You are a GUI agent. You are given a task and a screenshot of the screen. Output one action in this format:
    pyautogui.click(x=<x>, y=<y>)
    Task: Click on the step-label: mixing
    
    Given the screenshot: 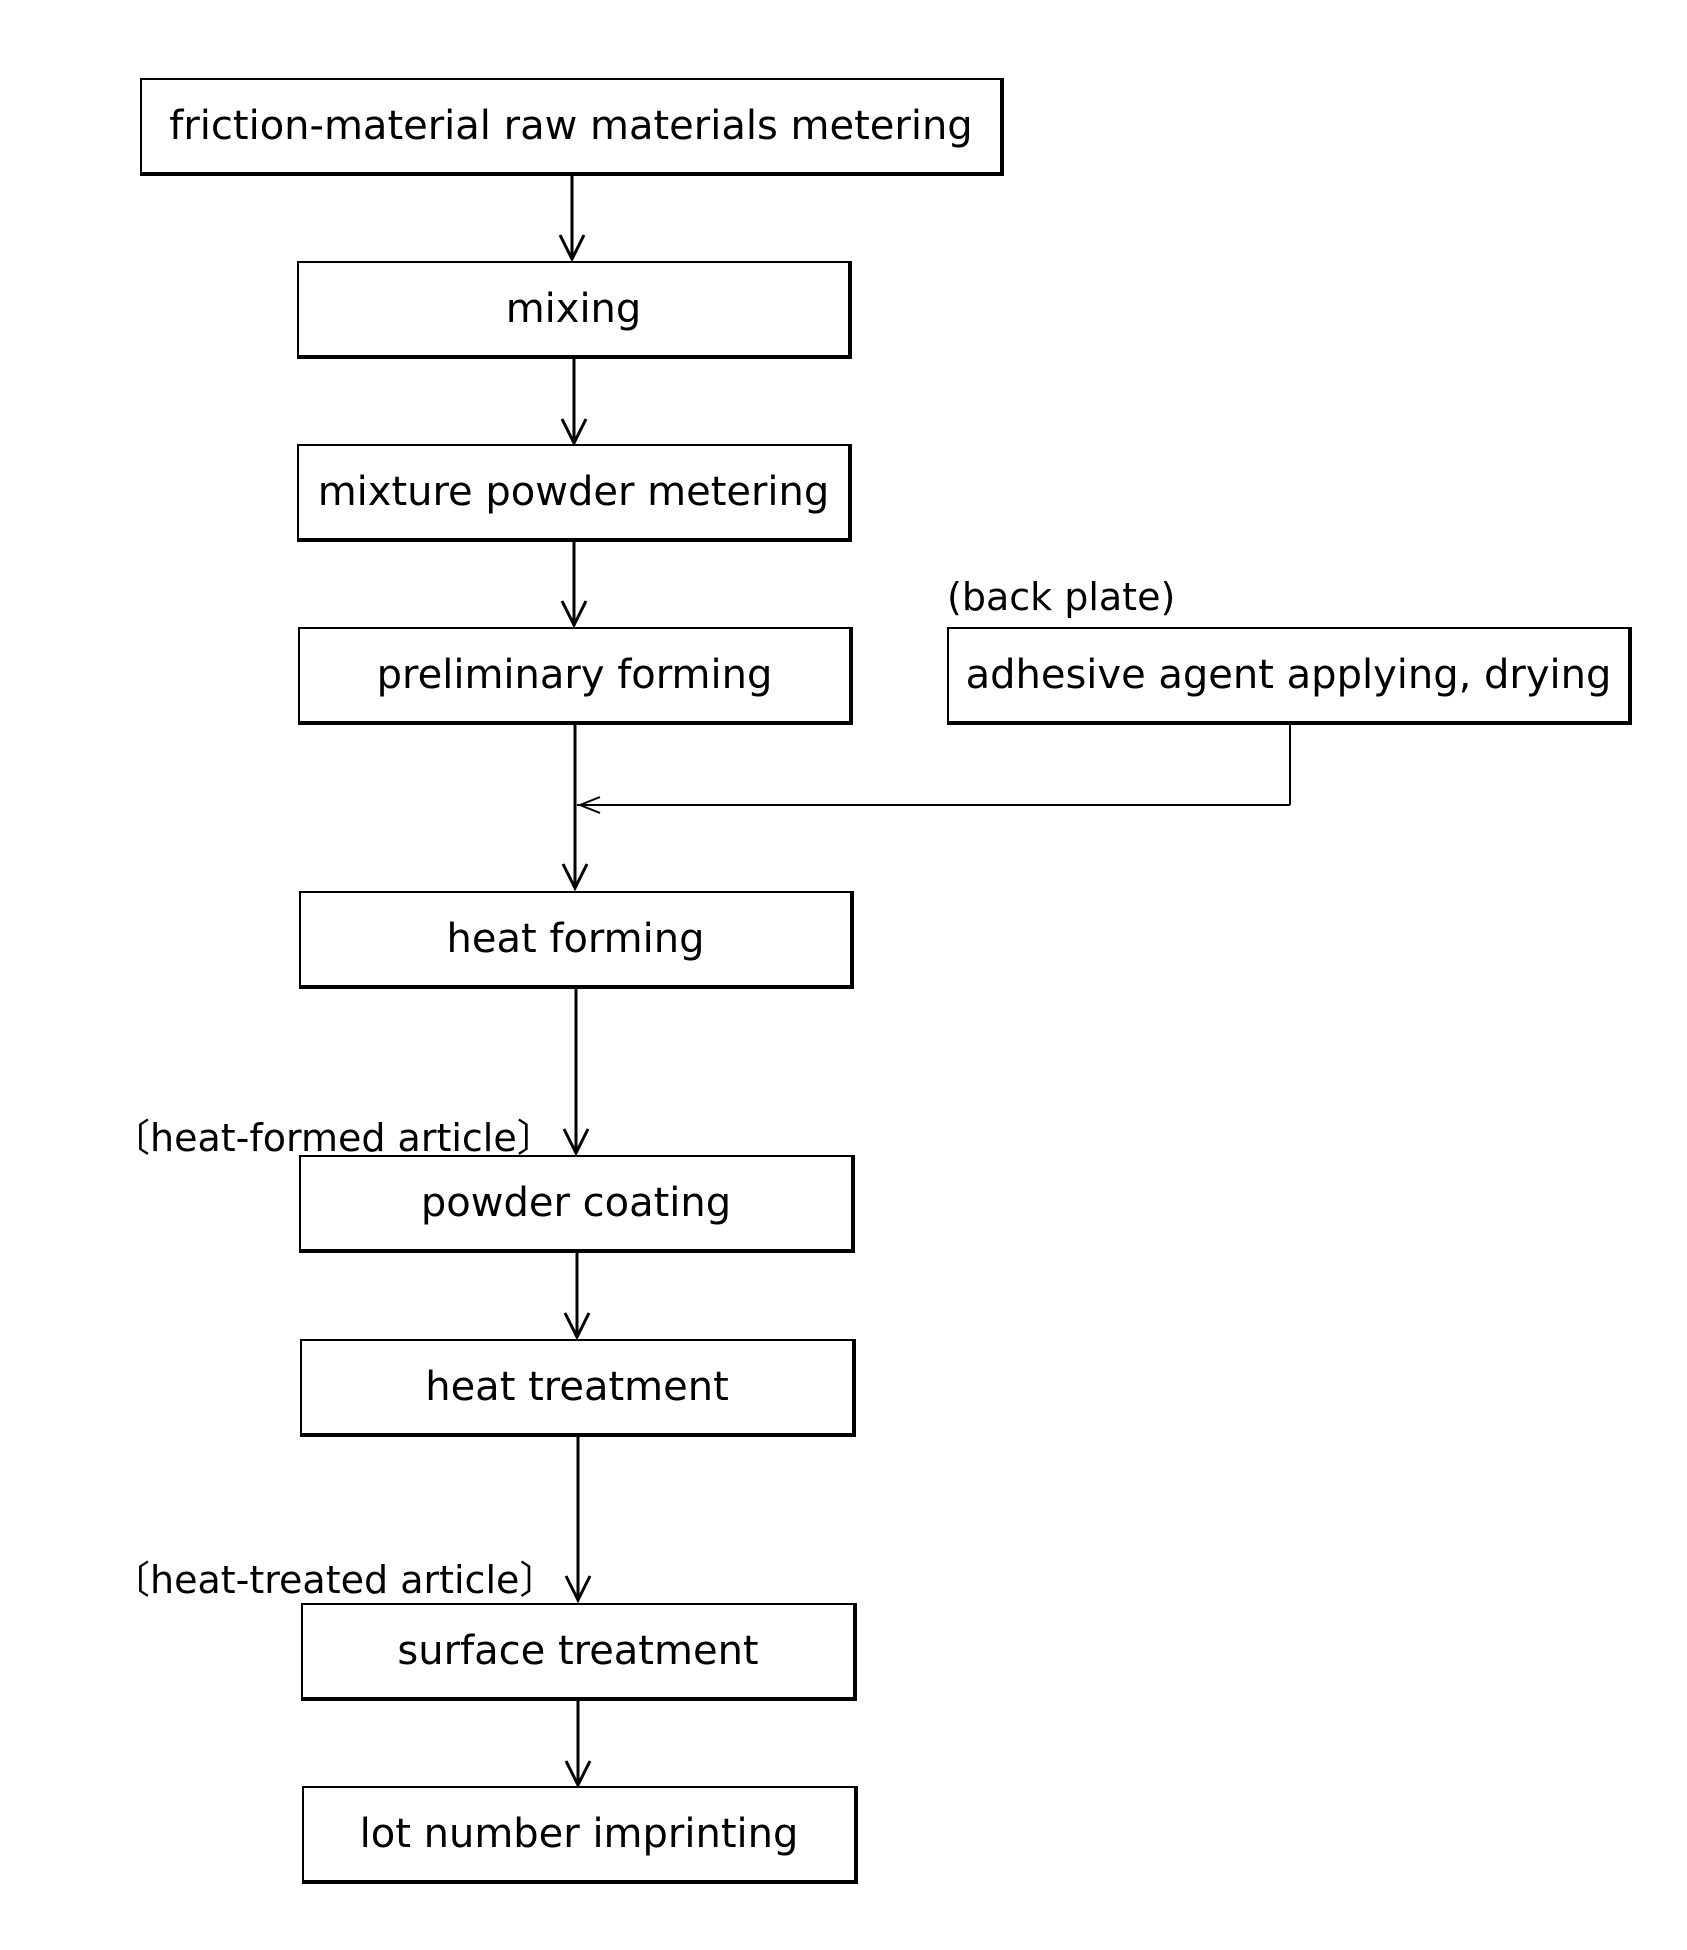 What is the action you would take?
    pyautogui.click(x=573, y=309)
    